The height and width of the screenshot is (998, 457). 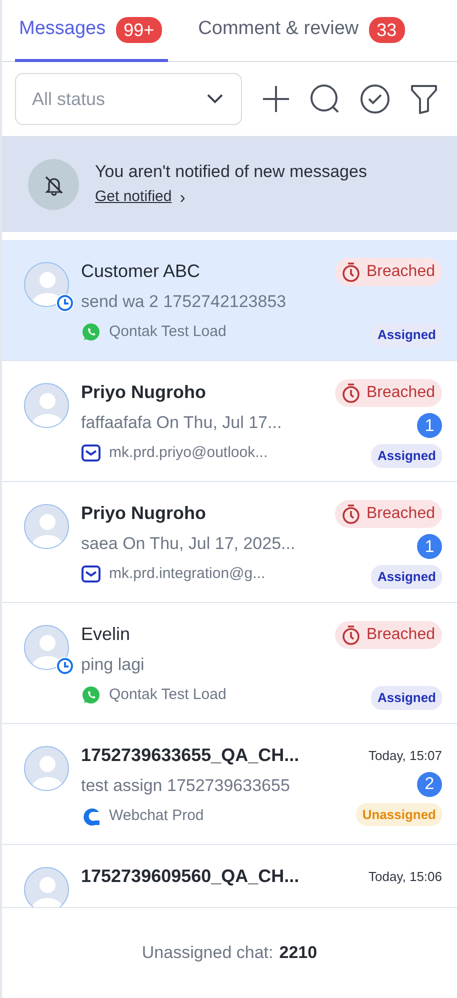 What do you see at coordinates (106, 634) in the screenshot?
I see `contact-name: Evelin` at bounding box center [106, 634].